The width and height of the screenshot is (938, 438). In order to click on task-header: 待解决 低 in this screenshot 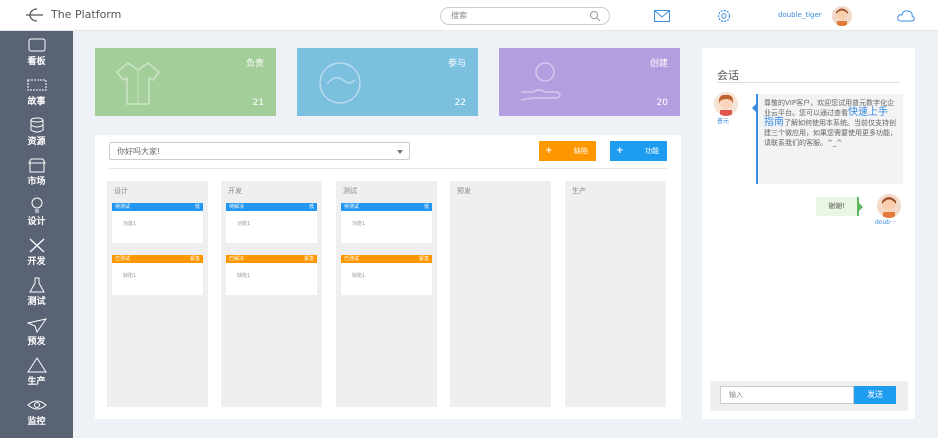, I will do `click(271, 207)`.